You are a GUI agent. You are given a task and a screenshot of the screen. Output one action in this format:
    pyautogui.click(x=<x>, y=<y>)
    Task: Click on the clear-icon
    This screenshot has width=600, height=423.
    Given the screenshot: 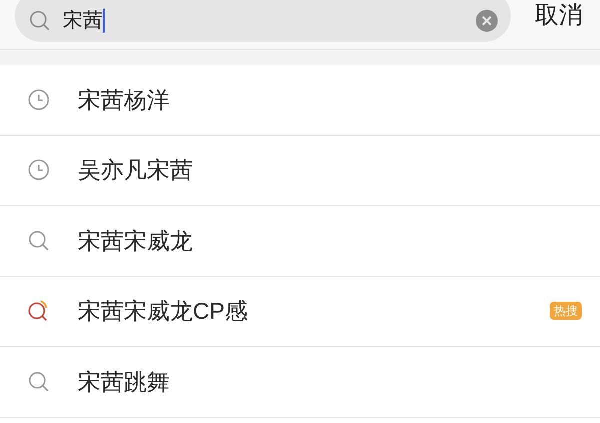 What is the action you would take?
    pyautogui.click(x=487, y=21)
    